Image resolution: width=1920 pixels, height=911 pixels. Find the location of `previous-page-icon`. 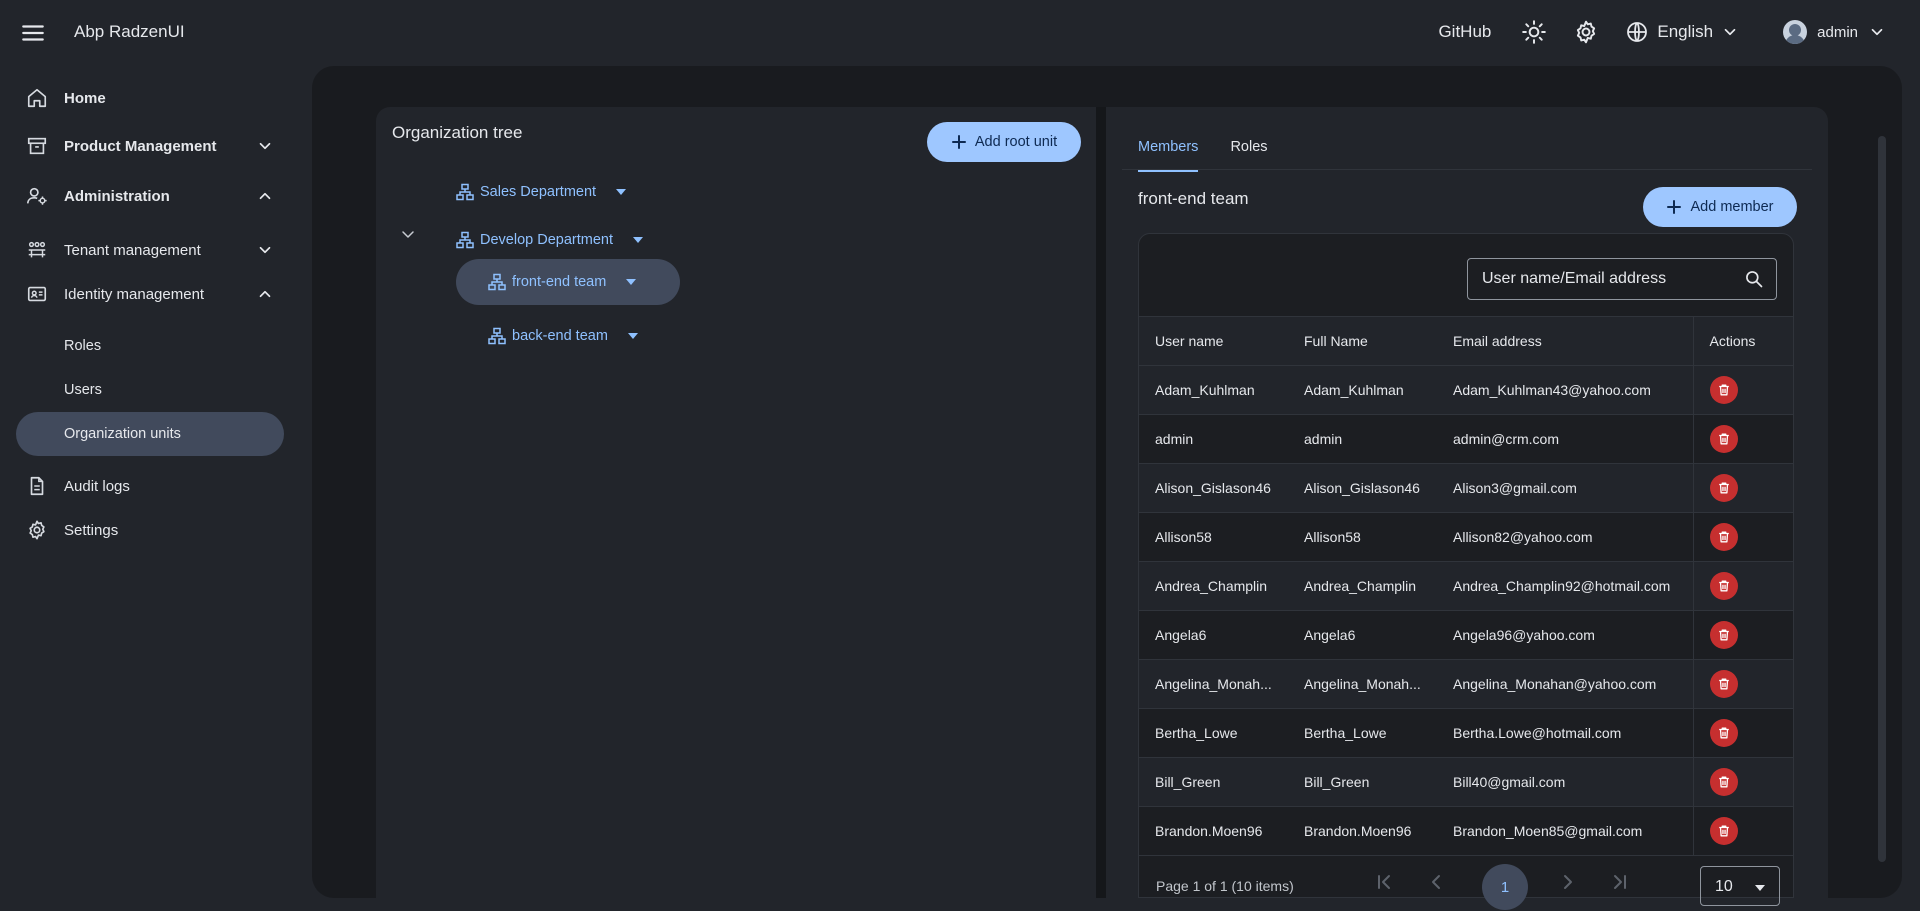

previous-page-icon is located at coordinates (1436, 882).